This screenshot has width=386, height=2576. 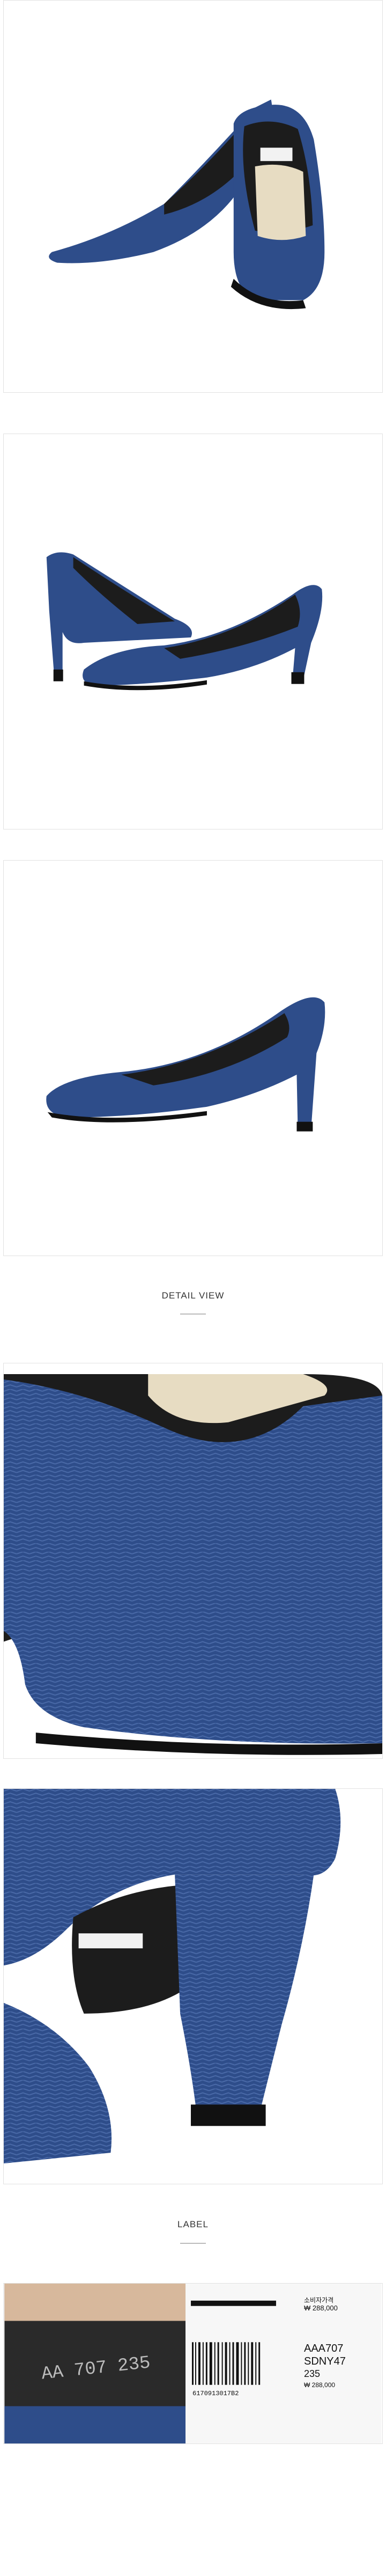 What do you see at coordinates (319, 2300) in the screenshot?
I see `price-label: 소비자가격` at bounding box center [319, 2300].